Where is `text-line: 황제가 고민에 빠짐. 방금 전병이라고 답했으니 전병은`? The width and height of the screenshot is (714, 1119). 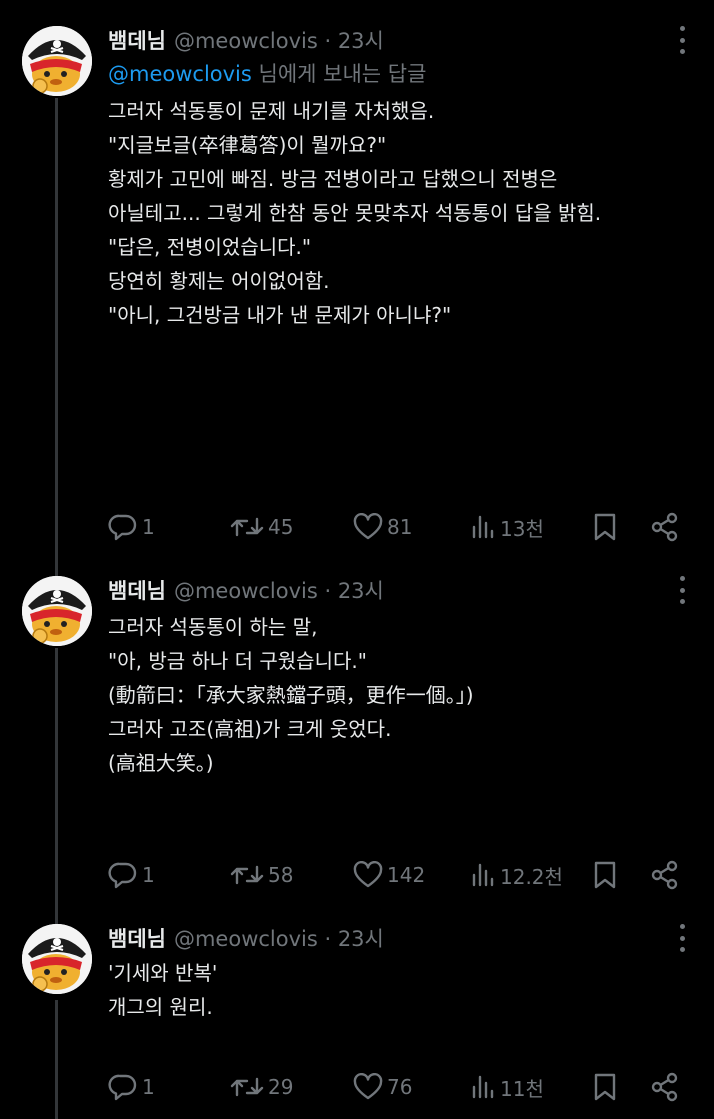
text-line: 황제가 고민에 빠짐. 방금 전병이라고 답했으니 전병은 is located at coordinates (333, 179).